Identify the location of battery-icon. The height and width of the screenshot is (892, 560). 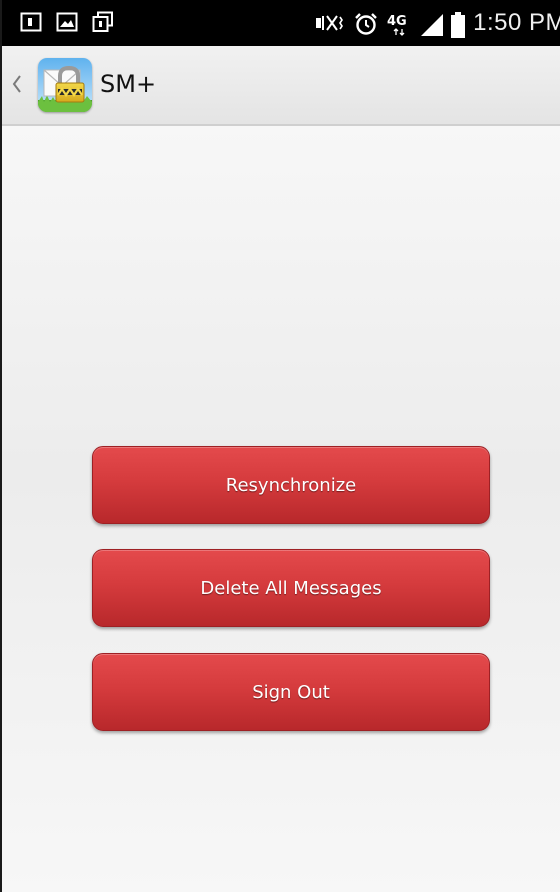
(458, 25).